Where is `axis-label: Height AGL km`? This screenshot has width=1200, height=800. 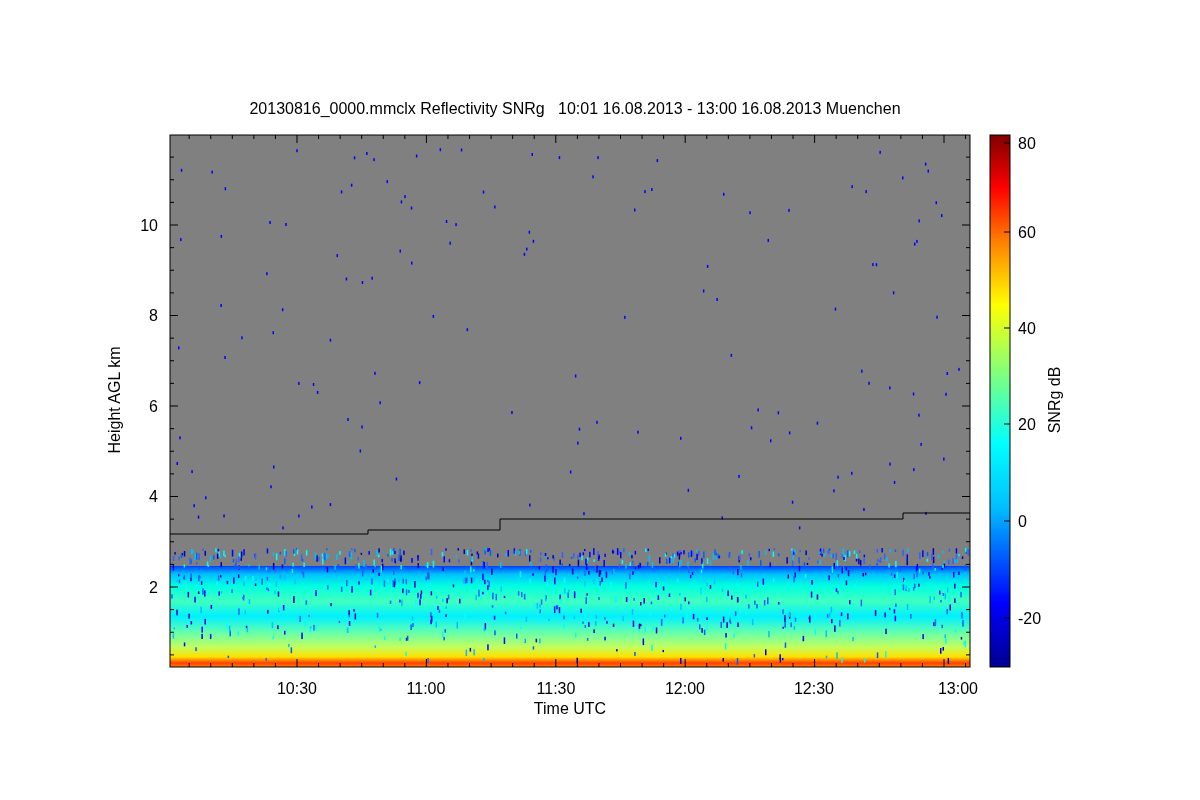
axis-label: Height AGL km is located at coordinates (114, 400).